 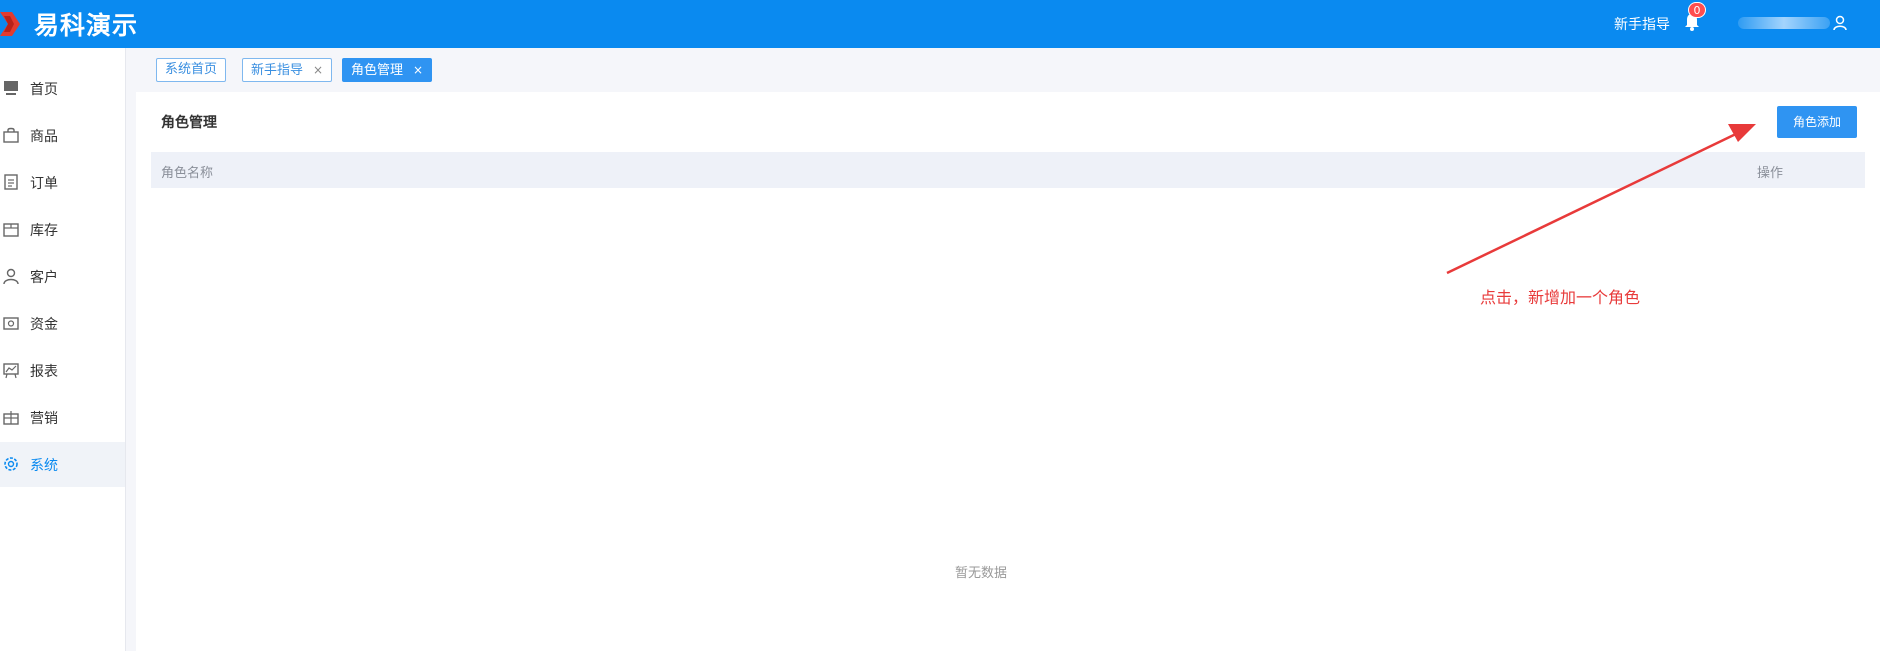 What do you see at coordinates (11, 323) in the screenshot?
I see `cash-icon` at bounding box center [11, 323].